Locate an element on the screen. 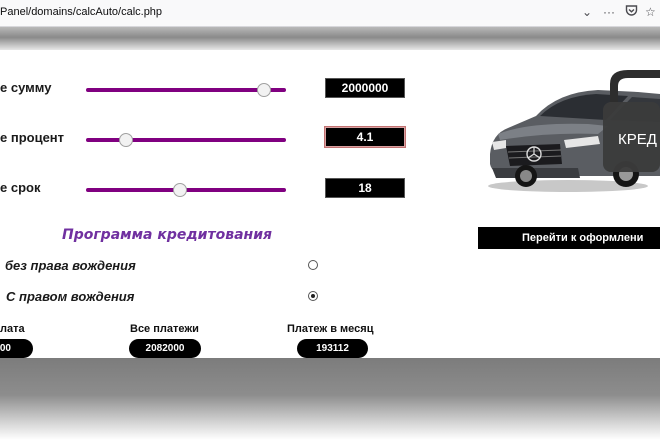 The width and height of the screenshot is (660, 440). apply-button: Перейти к оформлени is located at coordinates (569, 238).